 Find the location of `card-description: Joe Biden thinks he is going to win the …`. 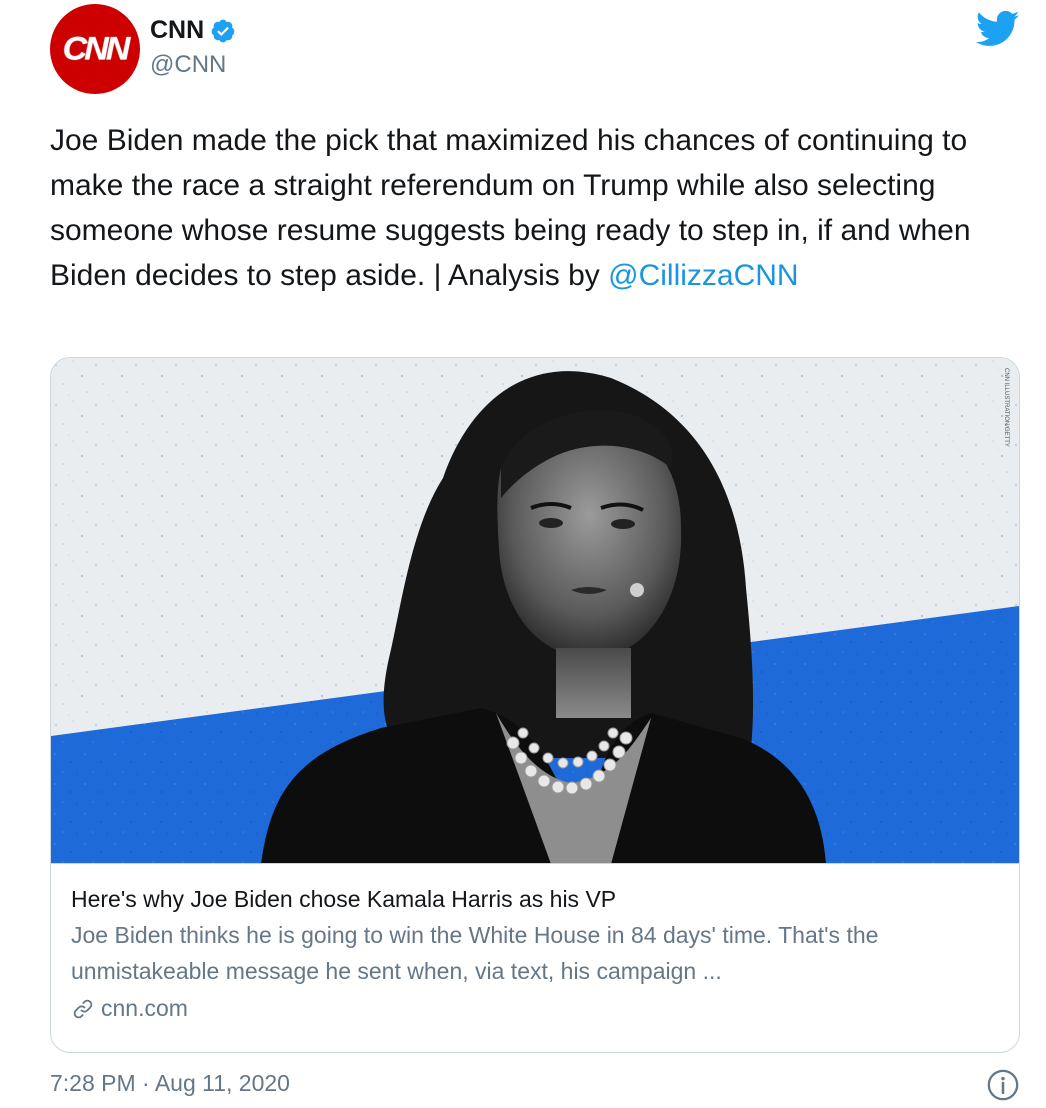

card-description: Joe Biden thinks he is going to win the … is located at coordinates (475, 953).